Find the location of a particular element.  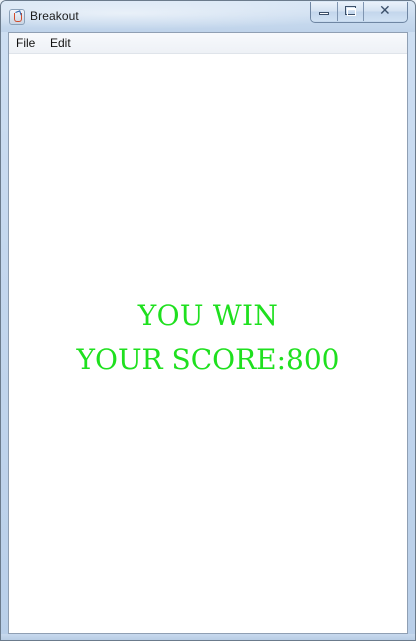

maximize-button is located at coordinates (351, 11).